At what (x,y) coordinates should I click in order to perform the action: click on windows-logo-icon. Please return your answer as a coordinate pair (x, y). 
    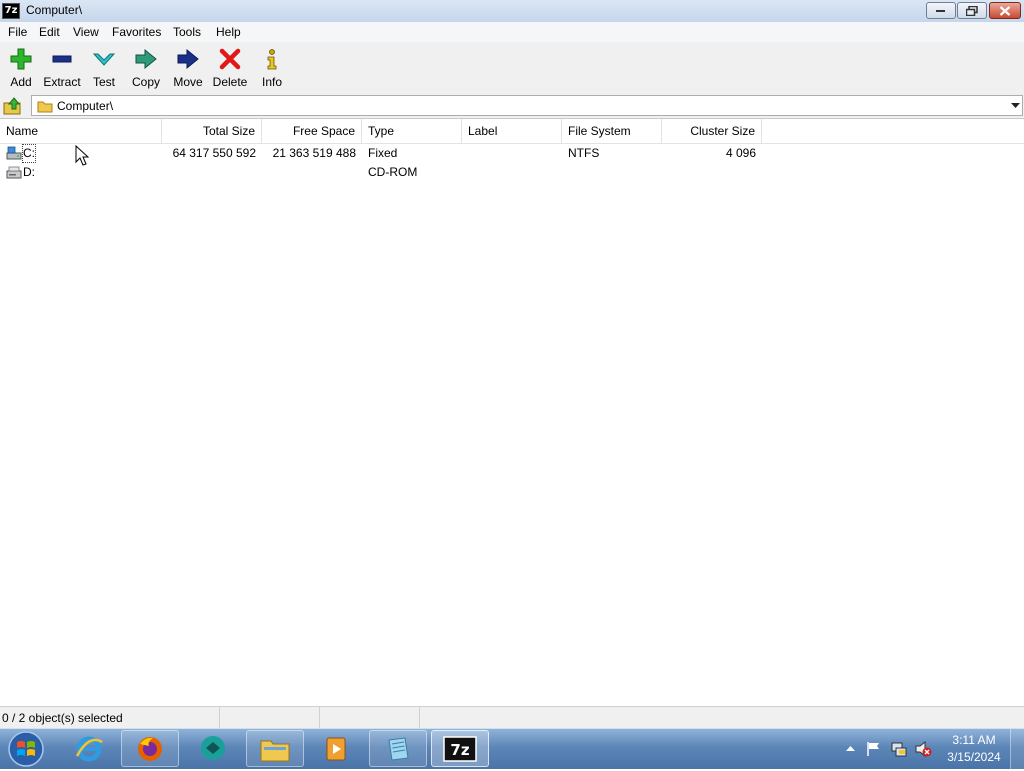
    Looking at the image, I should click on (26, 749).